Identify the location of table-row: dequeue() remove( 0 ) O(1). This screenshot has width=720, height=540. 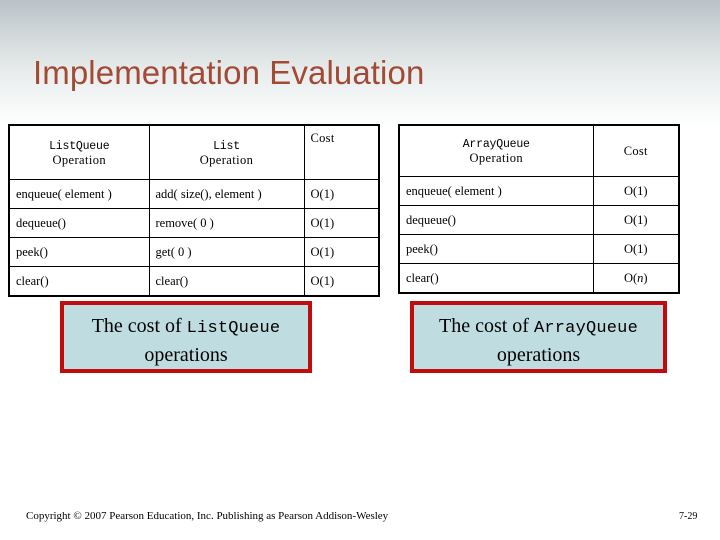
(194, 223).